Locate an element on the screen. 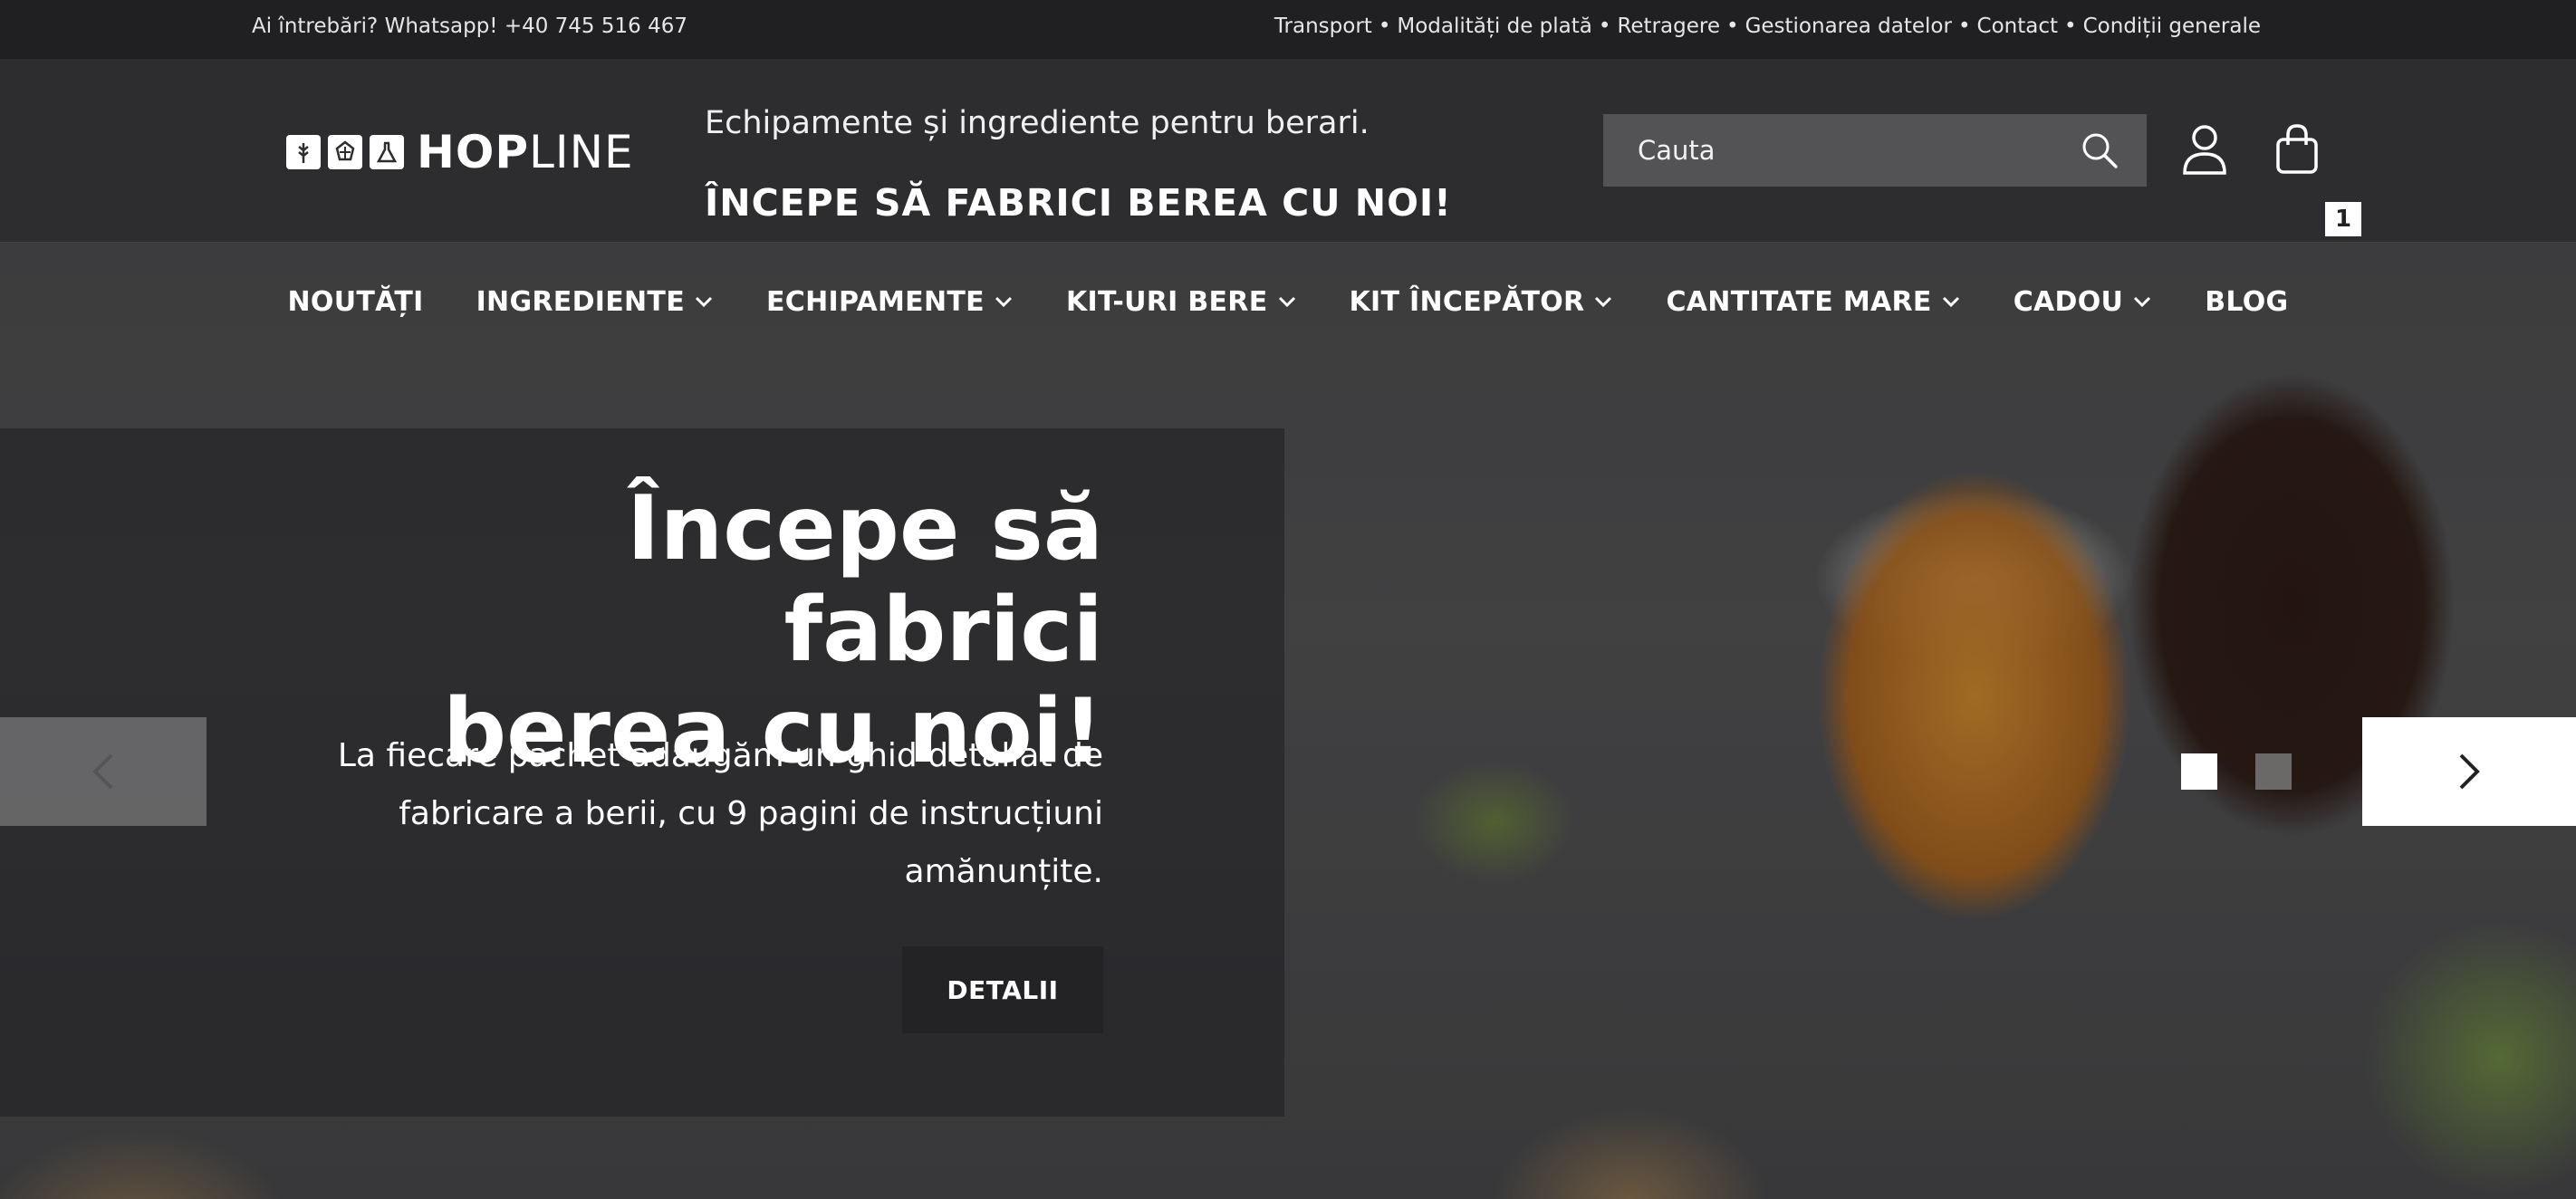 Image resolution: width=2576 pixels, height=1199 pixels. link-payment-methods: Modalități de plată is located at coordinates (1494, 26).